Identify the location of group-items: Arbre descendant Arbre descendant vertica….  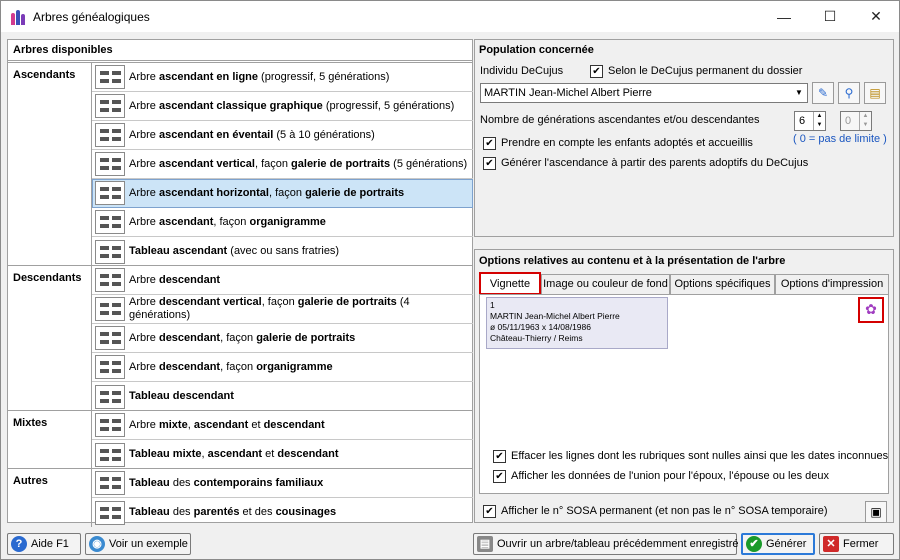
(282, 338).